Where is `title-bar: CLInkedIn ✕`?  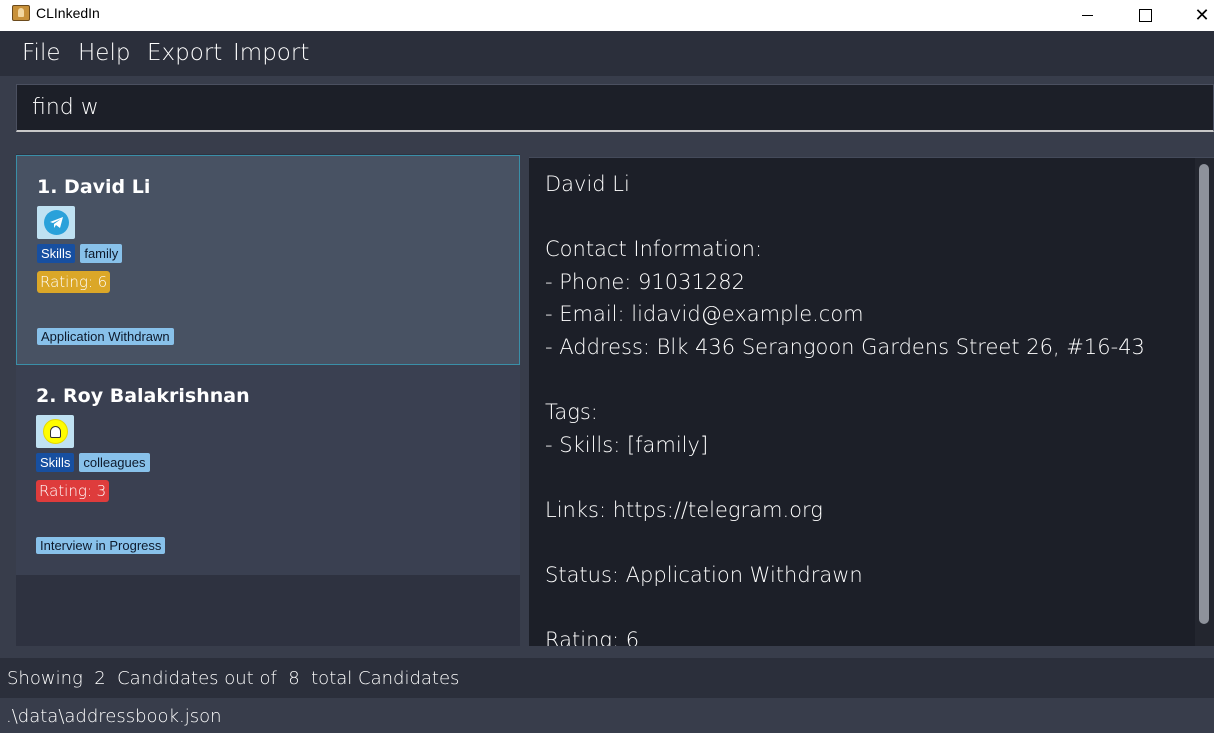
title-bar: CLInkedIn ✕ is located at coordinates (607, 15).